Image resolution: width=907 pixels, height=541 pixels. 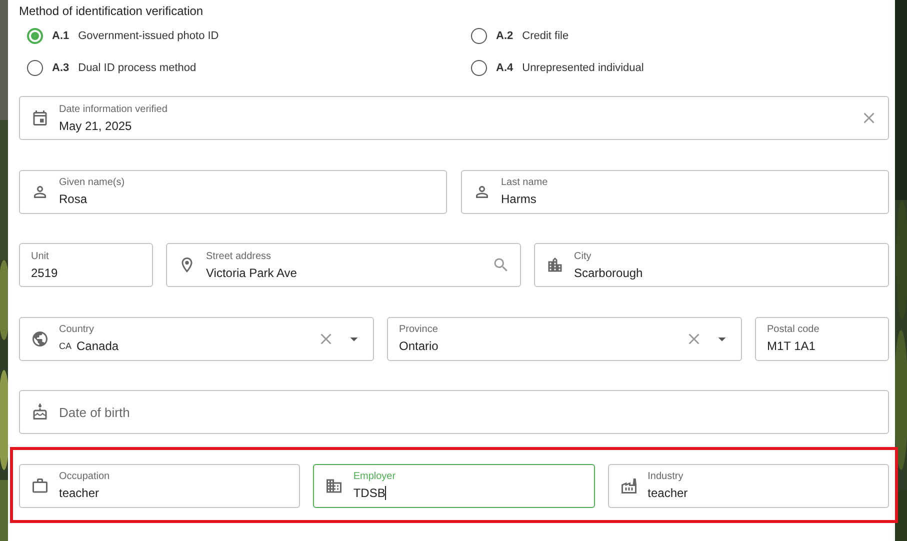 What do you see at coordinates (40, 412) in the screenshot?
I see `cake-icon` at bounding box center [40, 412].